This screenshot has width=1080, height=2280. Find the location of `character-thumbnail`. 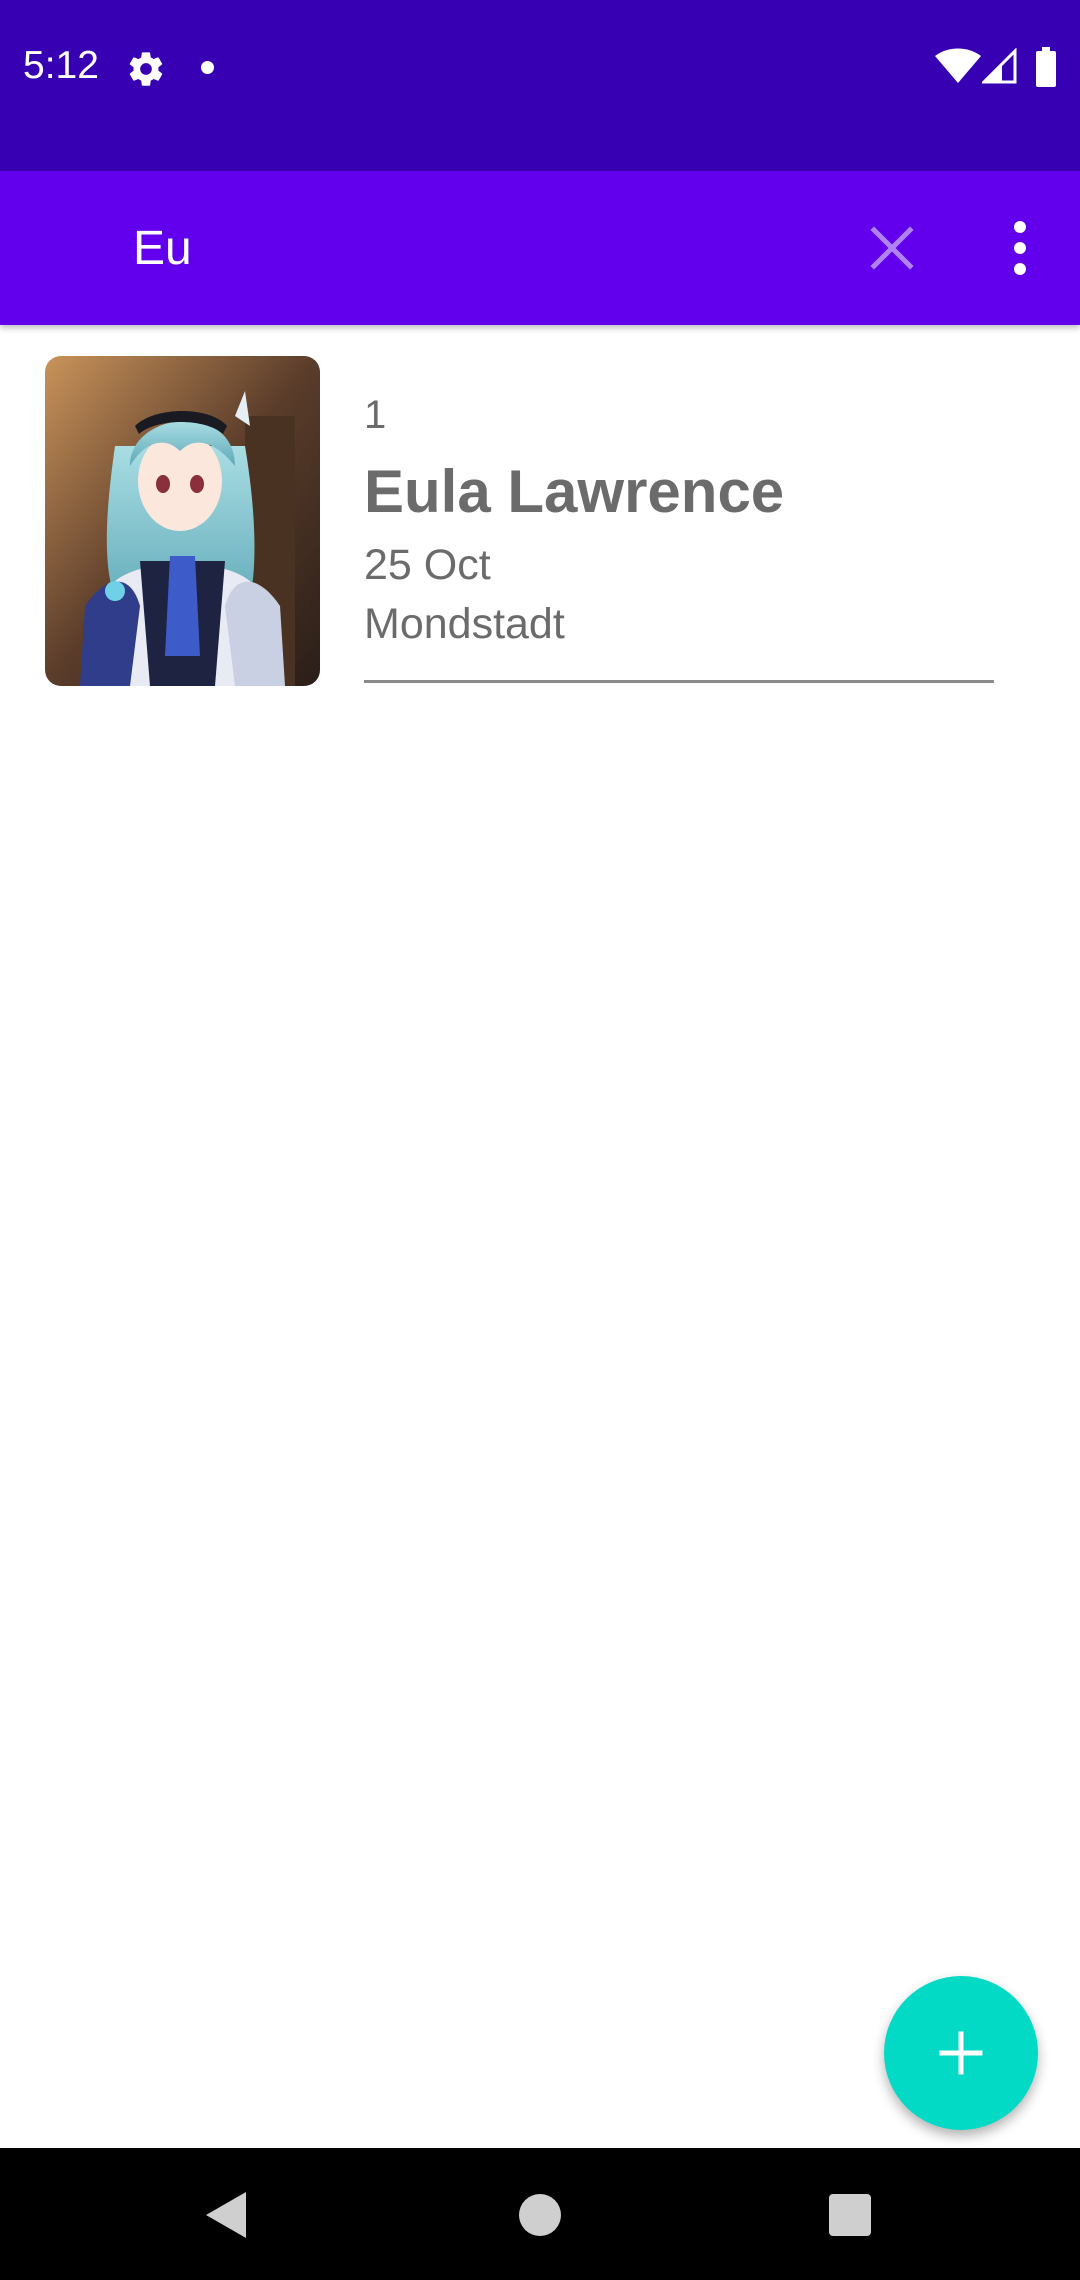

character-thumbnail is located at coordinates (182, 521).